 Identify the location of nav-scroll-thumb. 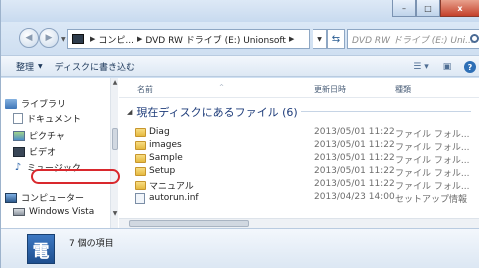
(115, 139).